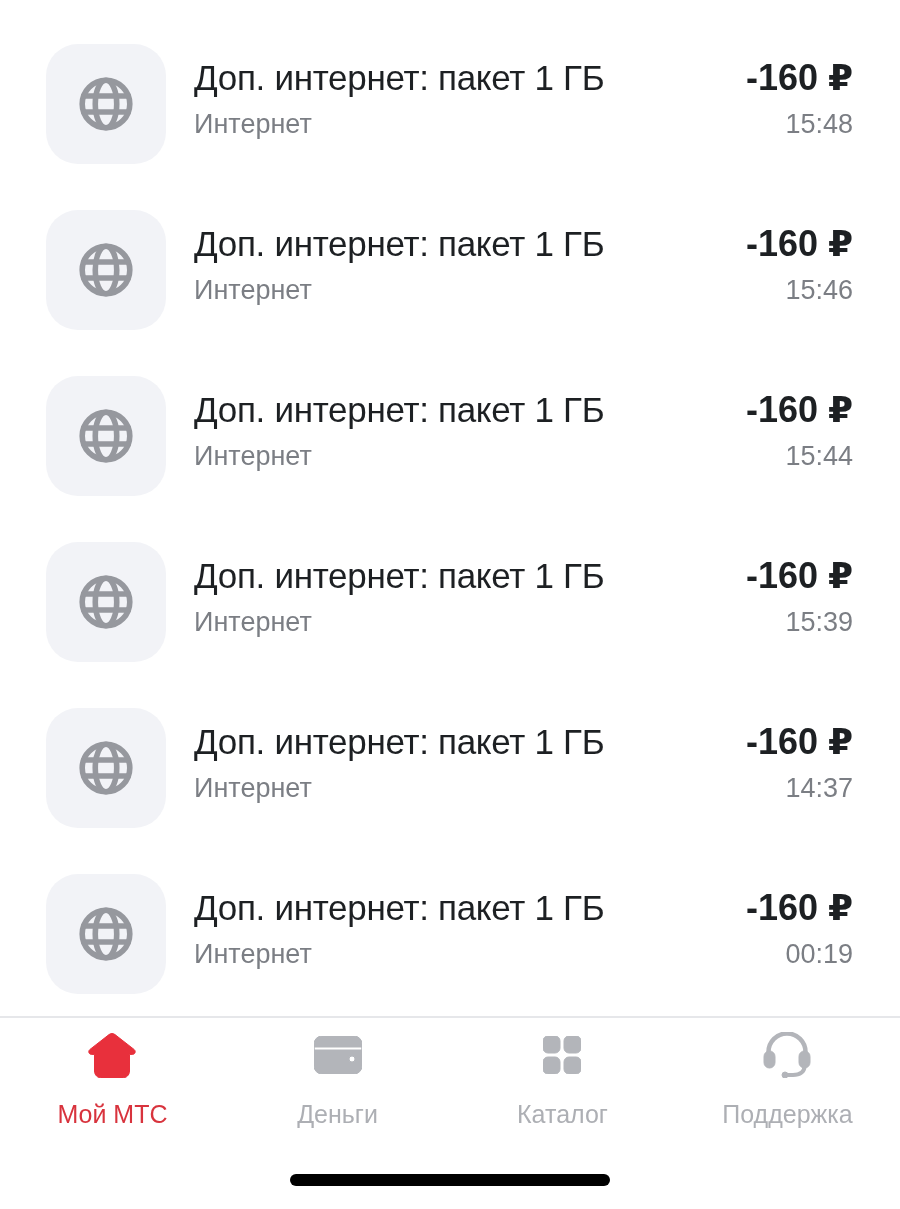  Describe the element at coordinates (819, 290) in the screenshot. I see `transaction-time: 15:46` at that location.